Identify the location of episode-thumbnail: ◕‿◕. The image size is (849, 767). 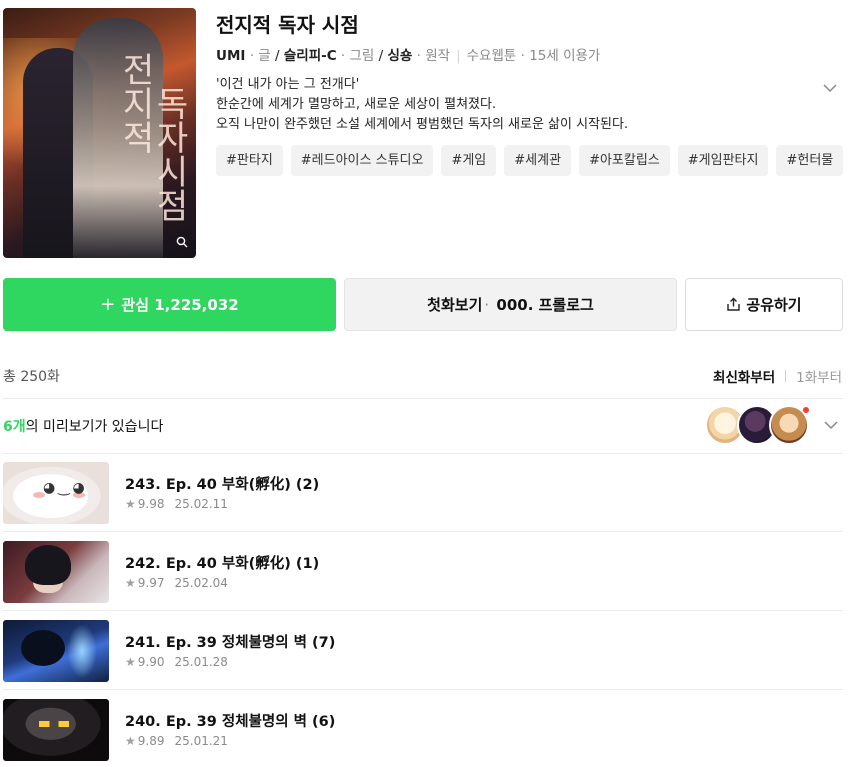
(56, 493).